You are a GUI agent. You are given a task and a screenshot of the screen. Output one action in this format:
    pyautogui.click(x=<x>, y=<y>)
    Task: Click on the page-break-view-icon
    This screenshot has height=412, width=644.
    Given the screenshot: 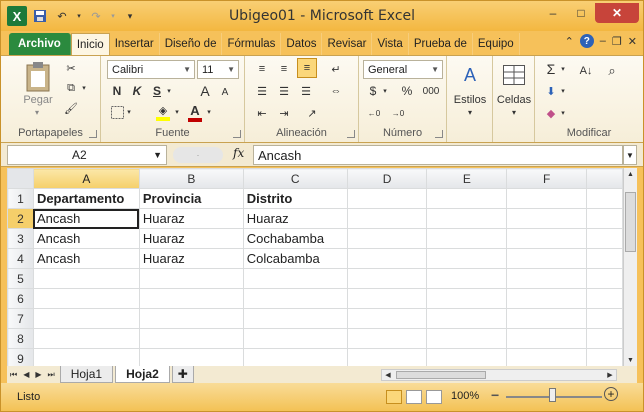 What is the action you would take?
    pyautogui.click(x=434, y=397)
    